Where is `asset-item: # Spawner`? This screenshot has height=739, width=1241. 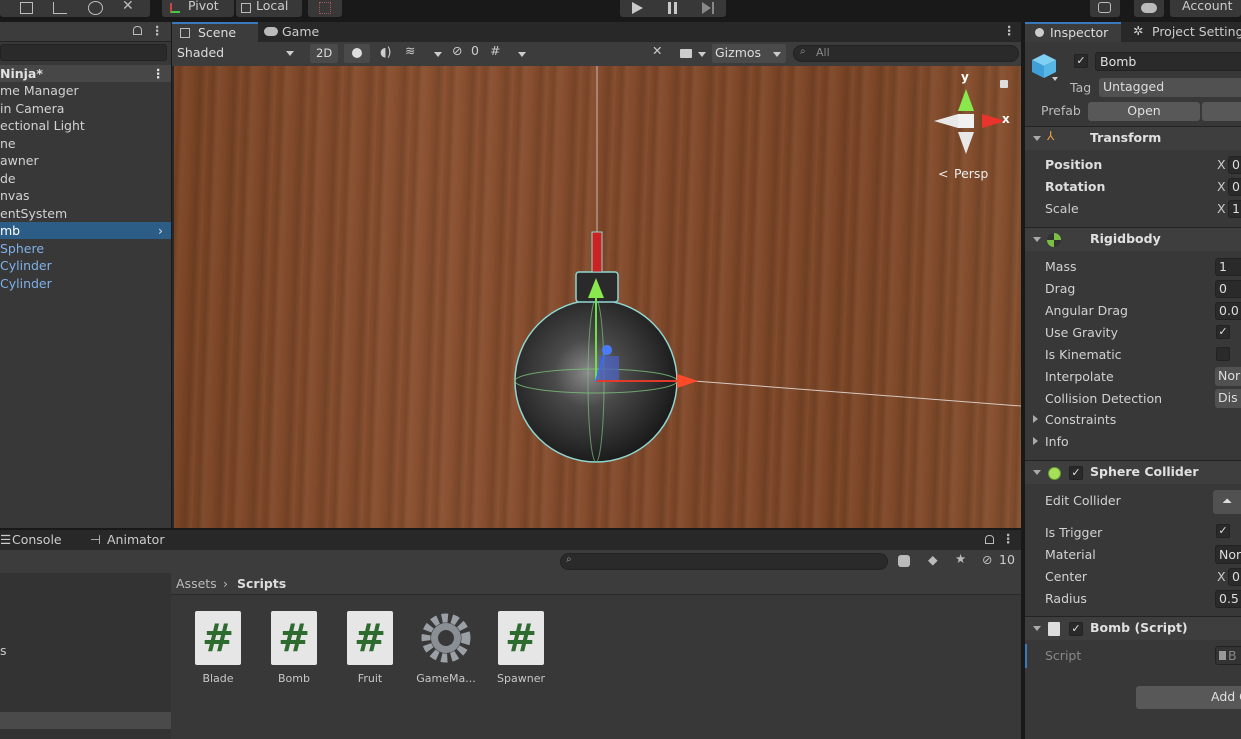 asset-item: # Spawner is located at coordinates (521, 648).